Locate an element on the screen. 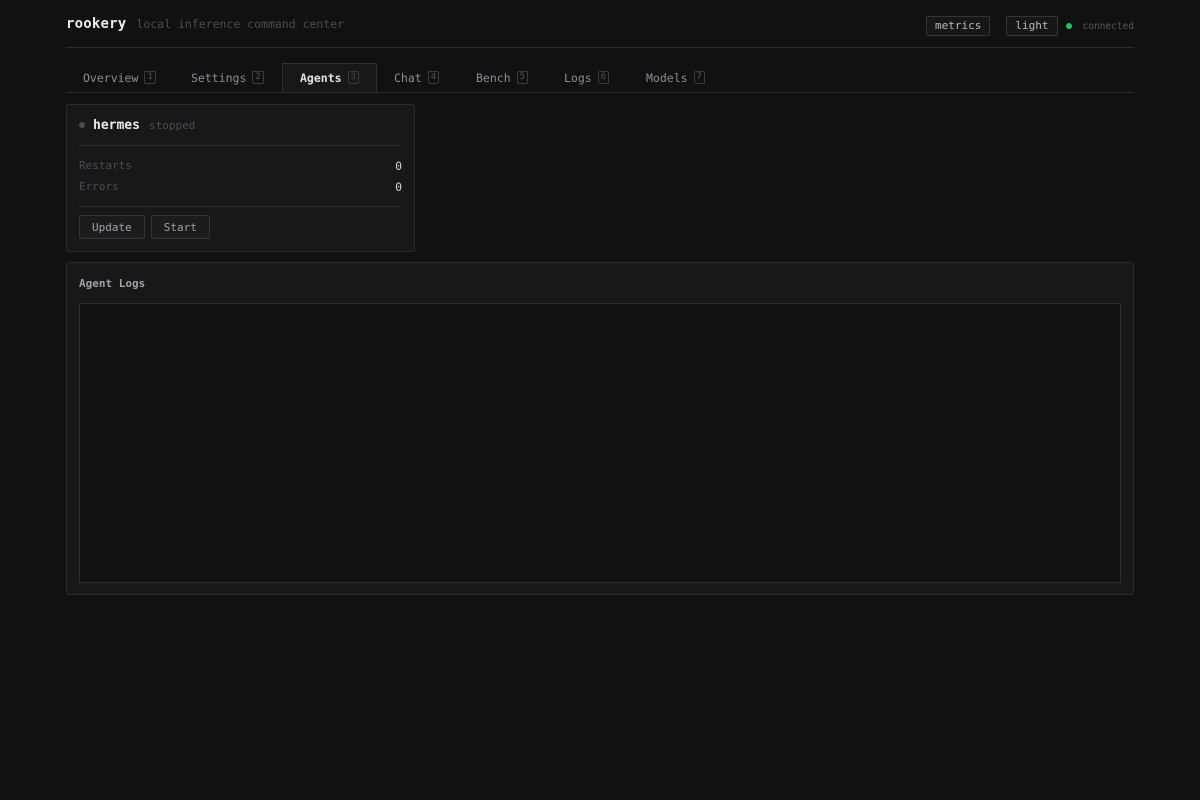 This screenshot has width=1200, height=800. tab-shortcut-key: 2 is located at coordinates (258, 77).